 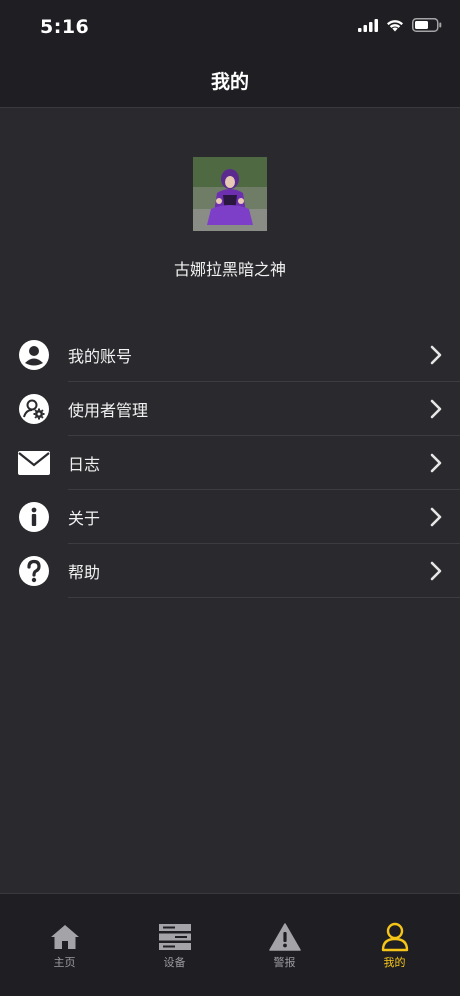 What do you see at coordinates (65, 937) in the screenshot?
I see `home-icon` at bounding box center [65, 937].